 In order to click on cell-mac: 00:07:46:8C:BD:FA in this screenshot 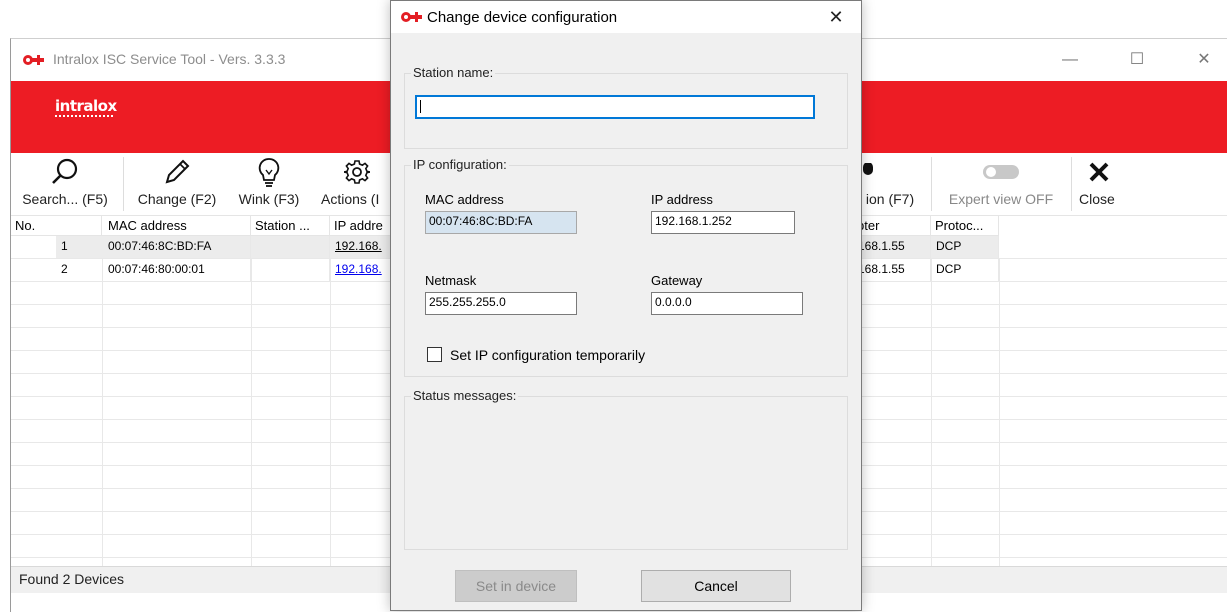, I will do `click(176, 247)`.